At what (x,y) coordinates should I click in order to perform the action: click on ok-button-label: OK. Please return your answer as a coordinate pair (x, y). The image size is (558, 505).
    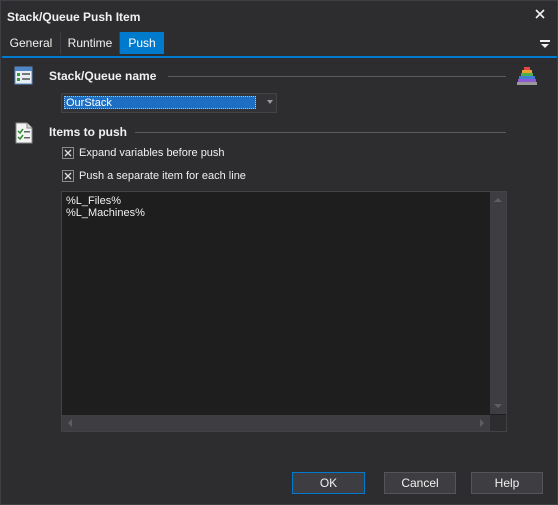
    Looking at the image, I should click on (328, 483).